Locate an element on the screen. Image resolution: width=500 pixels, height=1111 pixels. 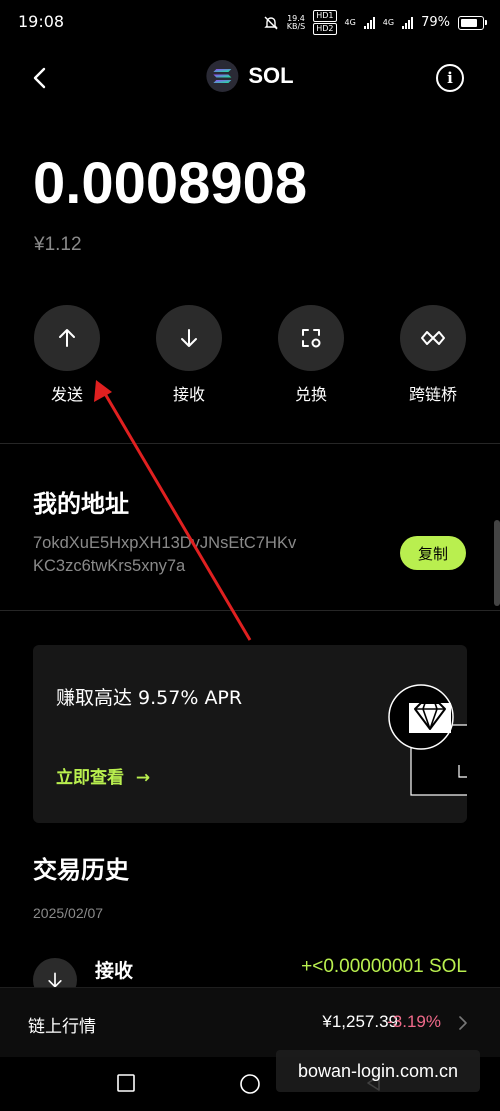
transaction-row: 接收 +<0.00000001 SOL is located at coordinates (250, 976).